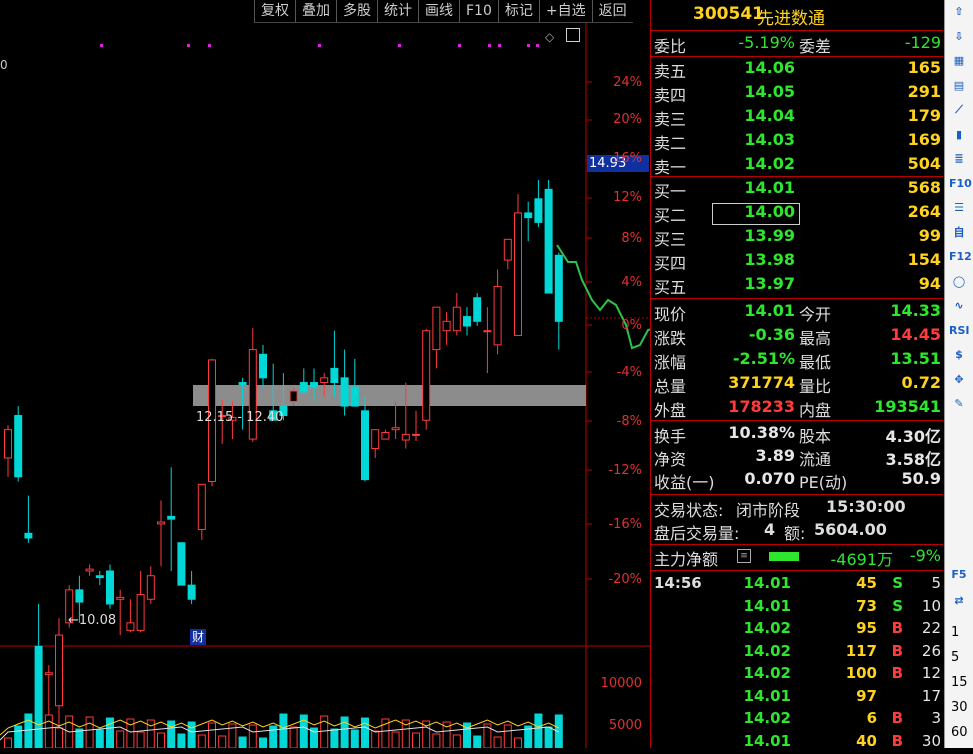 The width and height of the screenshot is (973, 754). I want to click on finance-badge: 财, so click(198, 637).